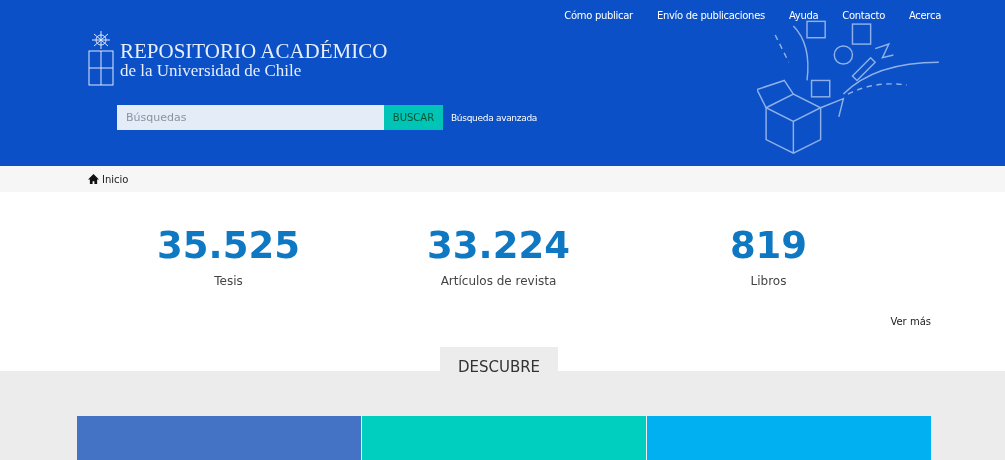  Describe the element at coordinates (910, 321) in the screenshot. I see `see-more-link: Ver más` at that location.